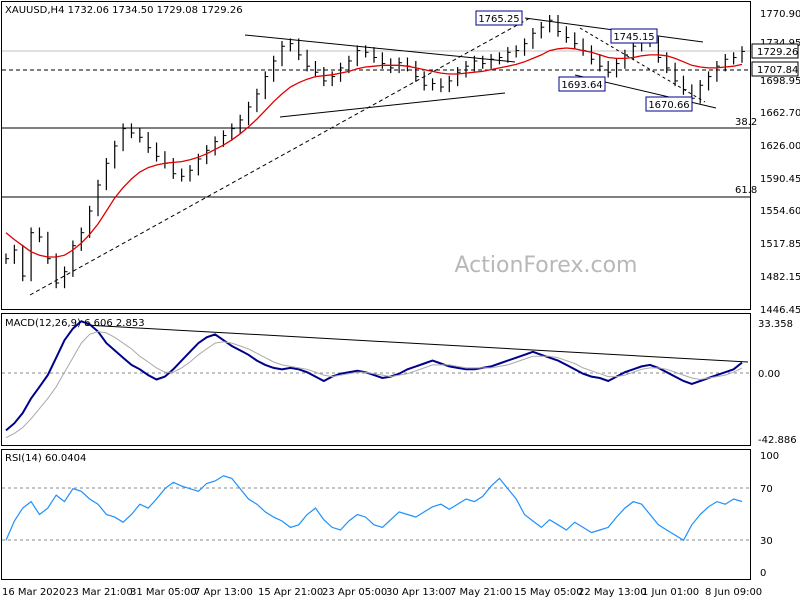 This screenshot has height=600, width=800. Describe the element at coordinates (780, 179) in the screenshot. I see `price-tick: 1590.45` at that location.